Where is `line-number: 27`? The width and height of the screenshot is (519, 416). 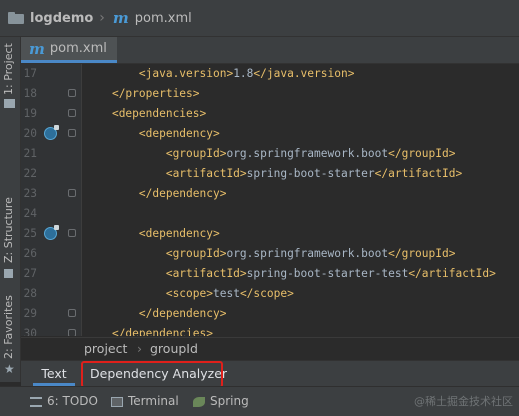
line-number: 27 is located at coordinates (30, 273).